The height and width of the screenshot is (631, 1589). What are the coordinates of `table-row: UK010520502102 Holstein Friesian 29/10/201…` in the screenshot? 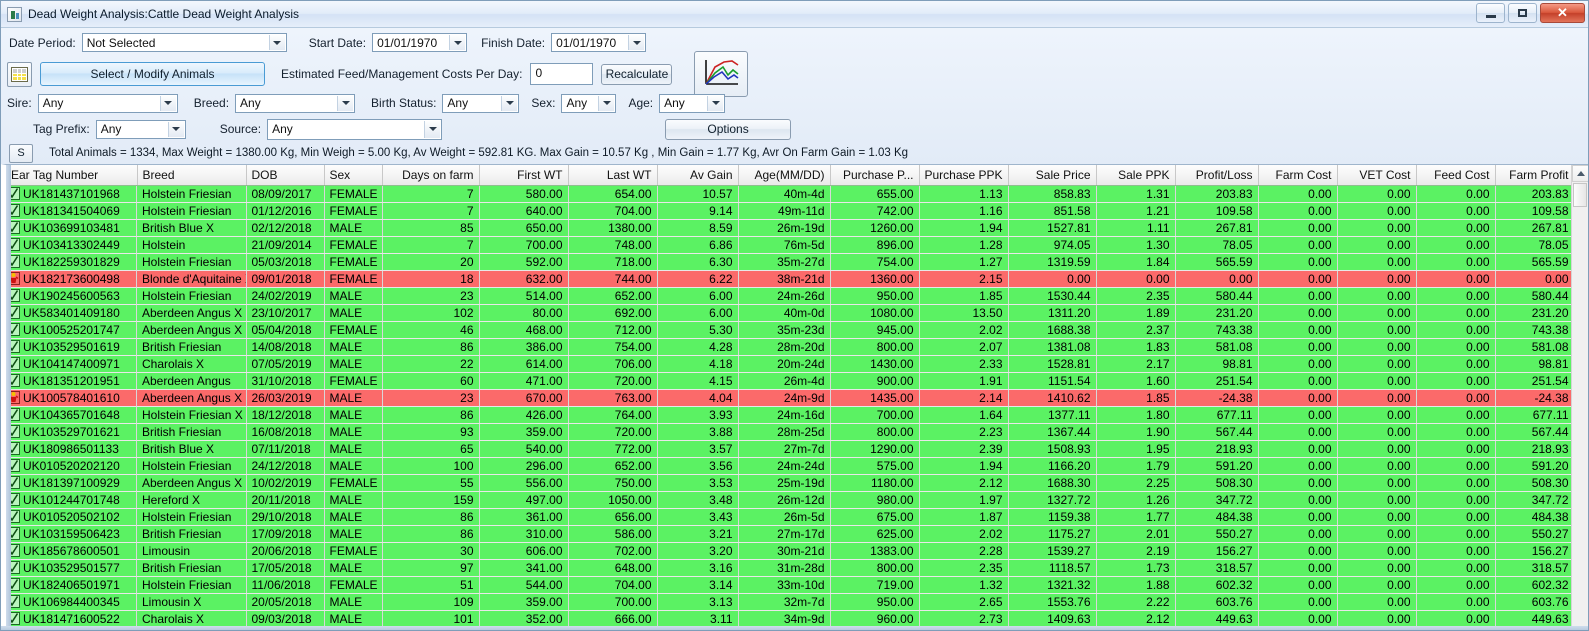 It's located at (797, 517).